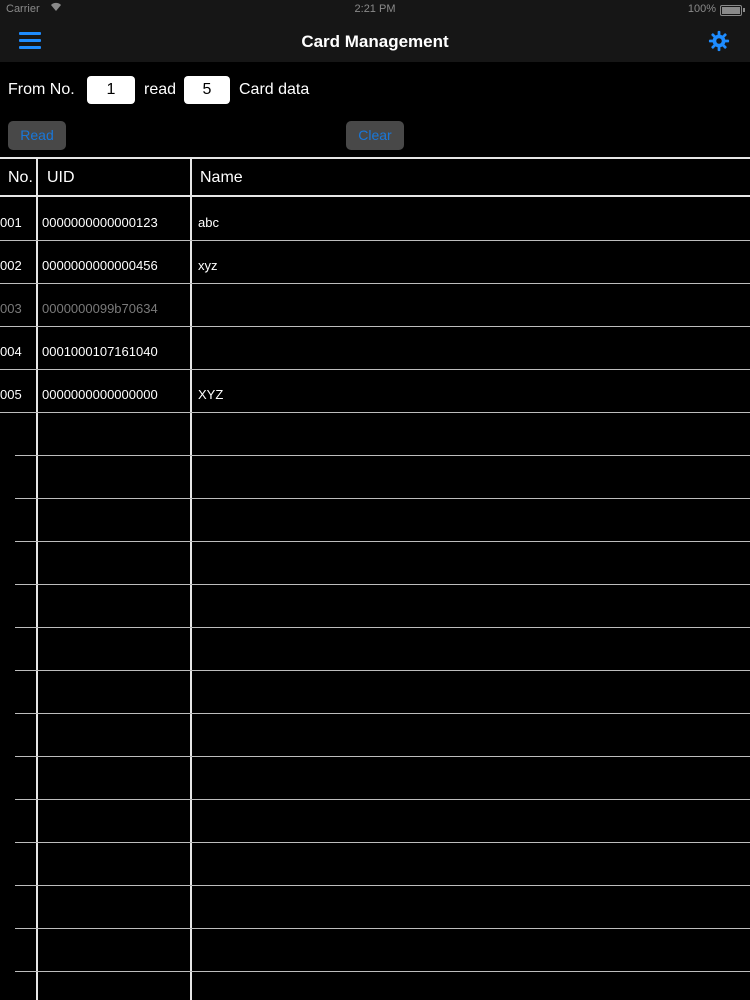 This screenshot has width=750, height=1000. Describe the element at coordinates (207, 90) in the screenshot. I see `read-count-input` at that location.